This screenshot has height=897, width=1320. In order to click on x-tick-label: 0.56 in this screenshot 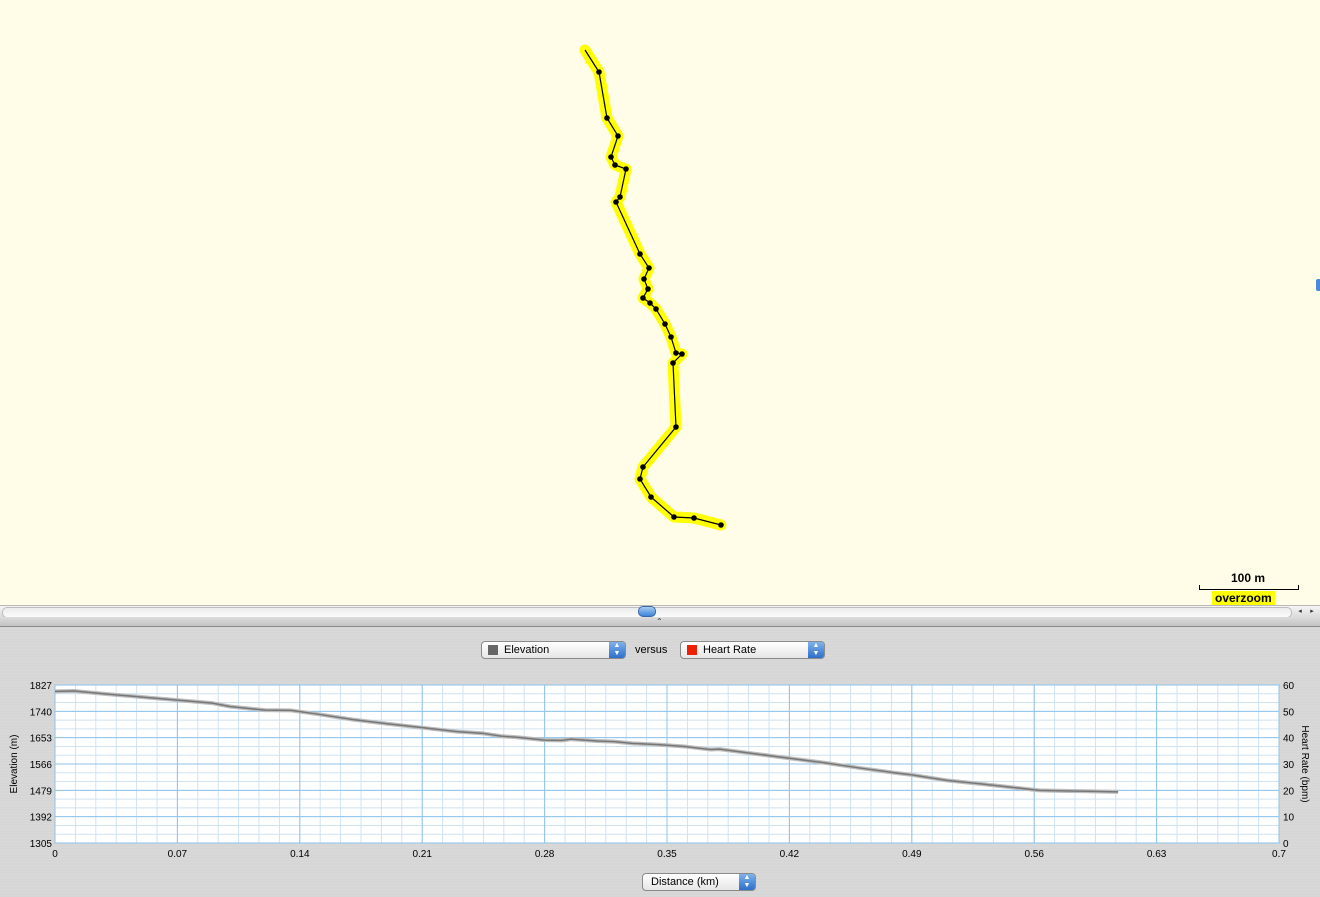, I will do `click(1034, 854)`.